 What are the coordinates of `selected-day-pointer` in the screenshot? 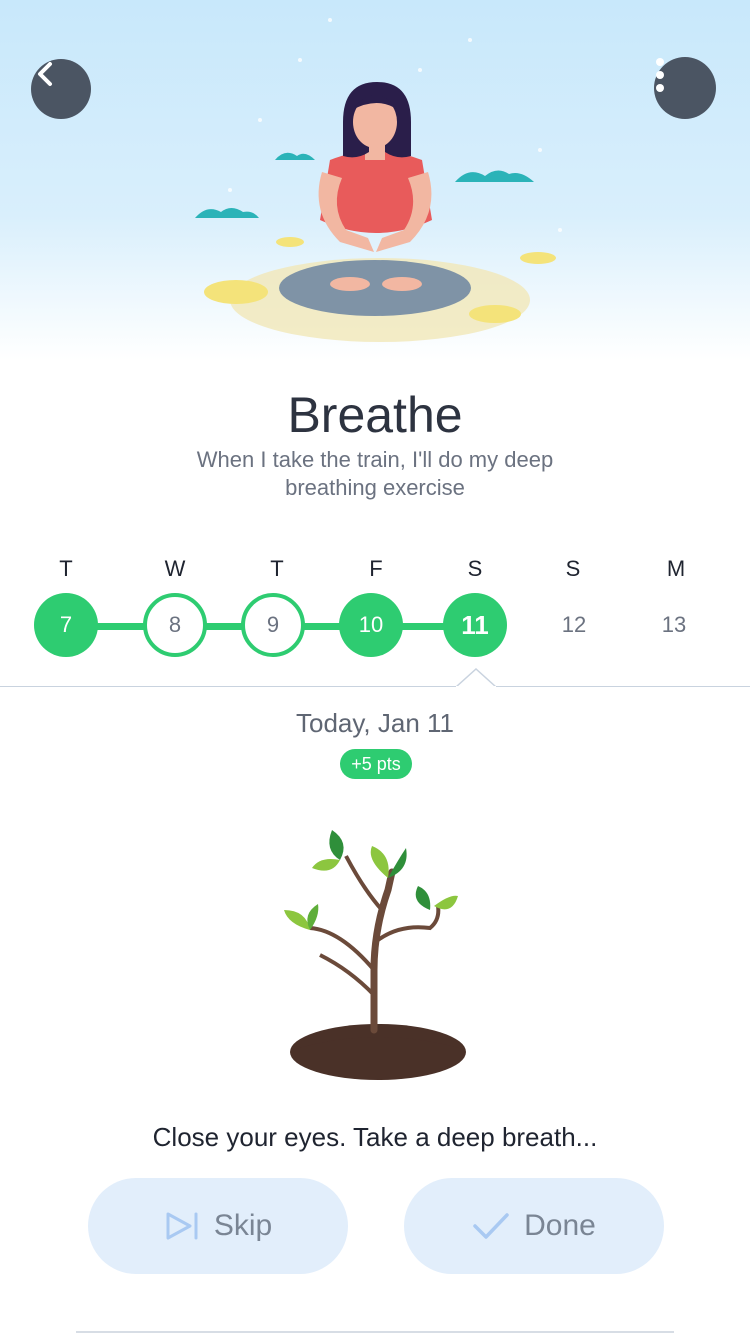 It's located at (476, 678).